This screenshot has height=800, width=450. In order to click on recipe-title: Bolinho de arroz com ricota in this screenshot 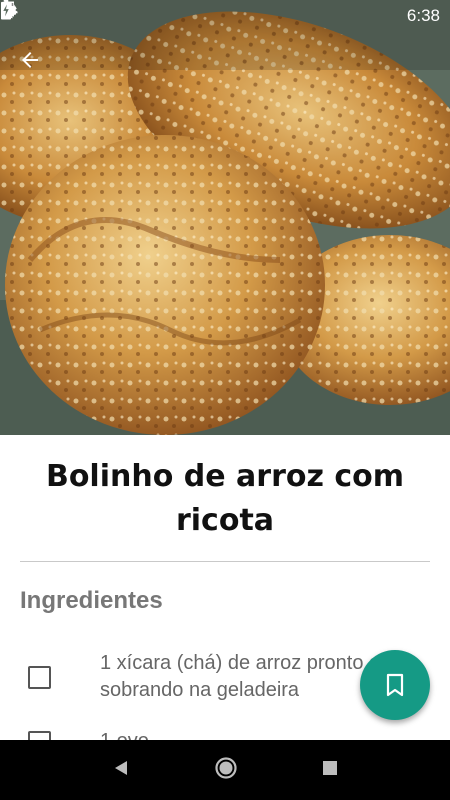, I will do `click(225, 498)`.